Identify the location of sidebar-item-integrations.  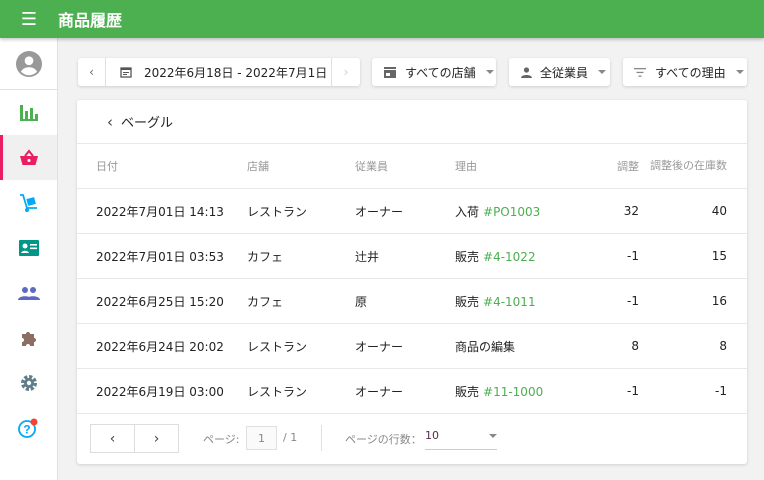
(28, 337).